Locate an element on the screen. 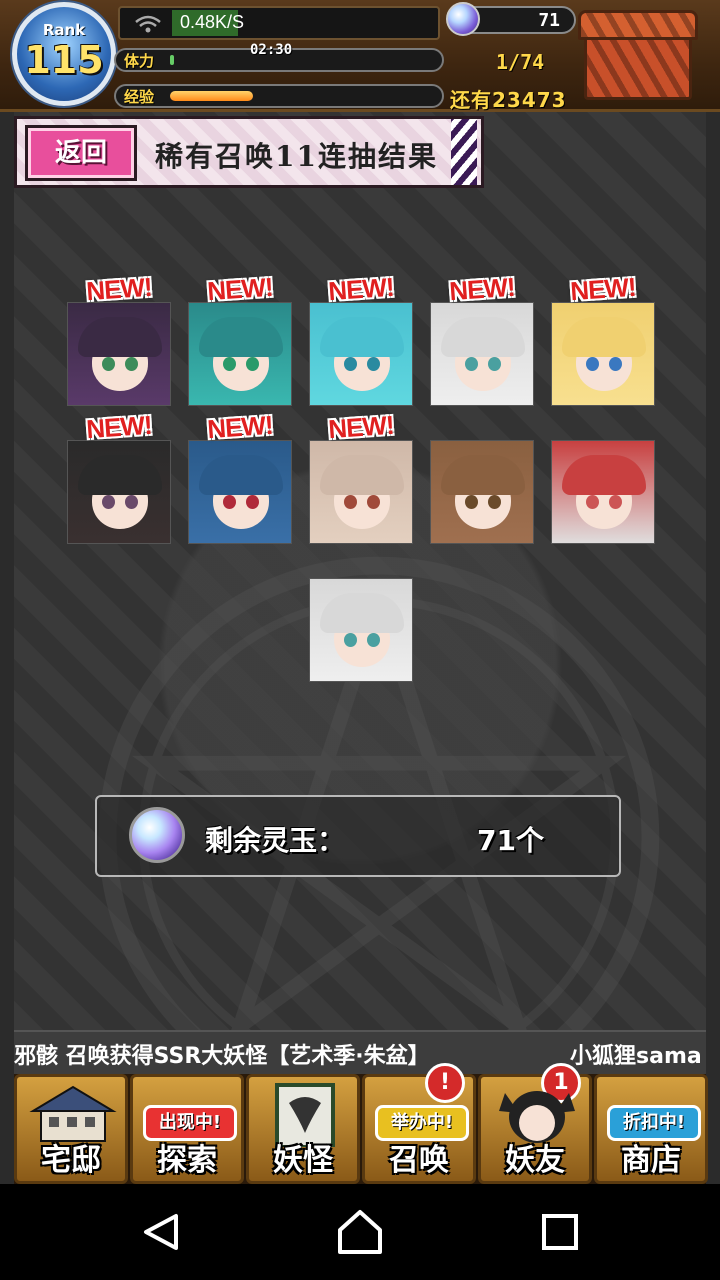  remaining-jade-label: 剩余灵玉： is located at coordinates (275, 840).